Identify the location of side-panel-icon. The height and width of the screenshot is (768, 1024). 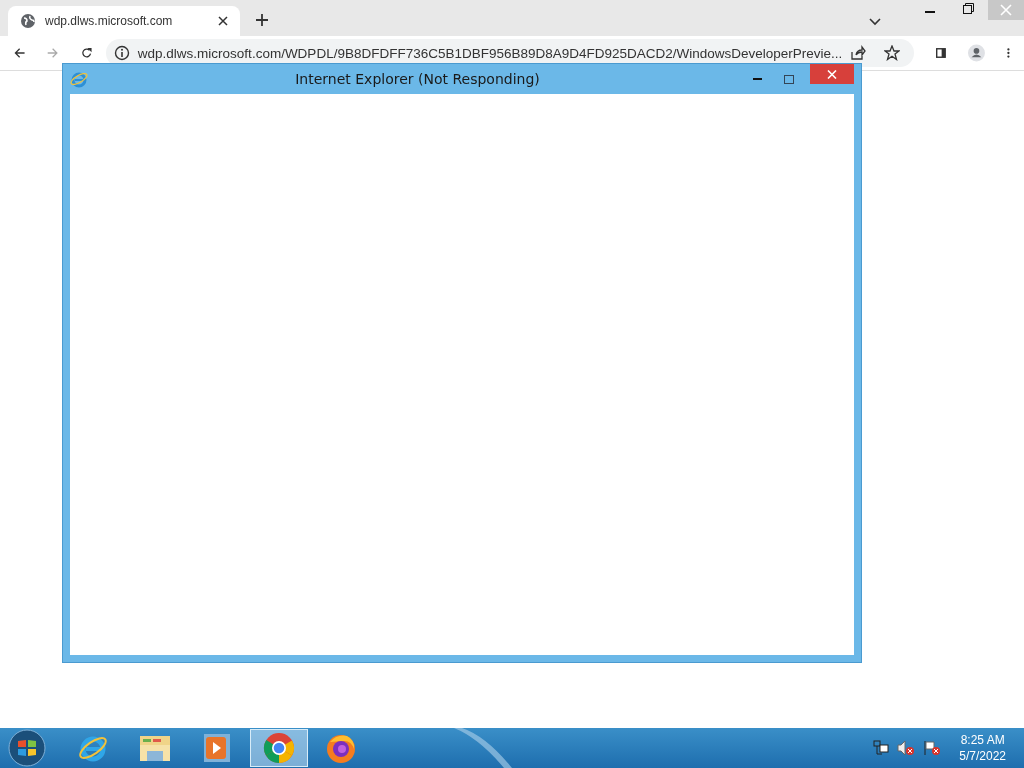
(941, 53).